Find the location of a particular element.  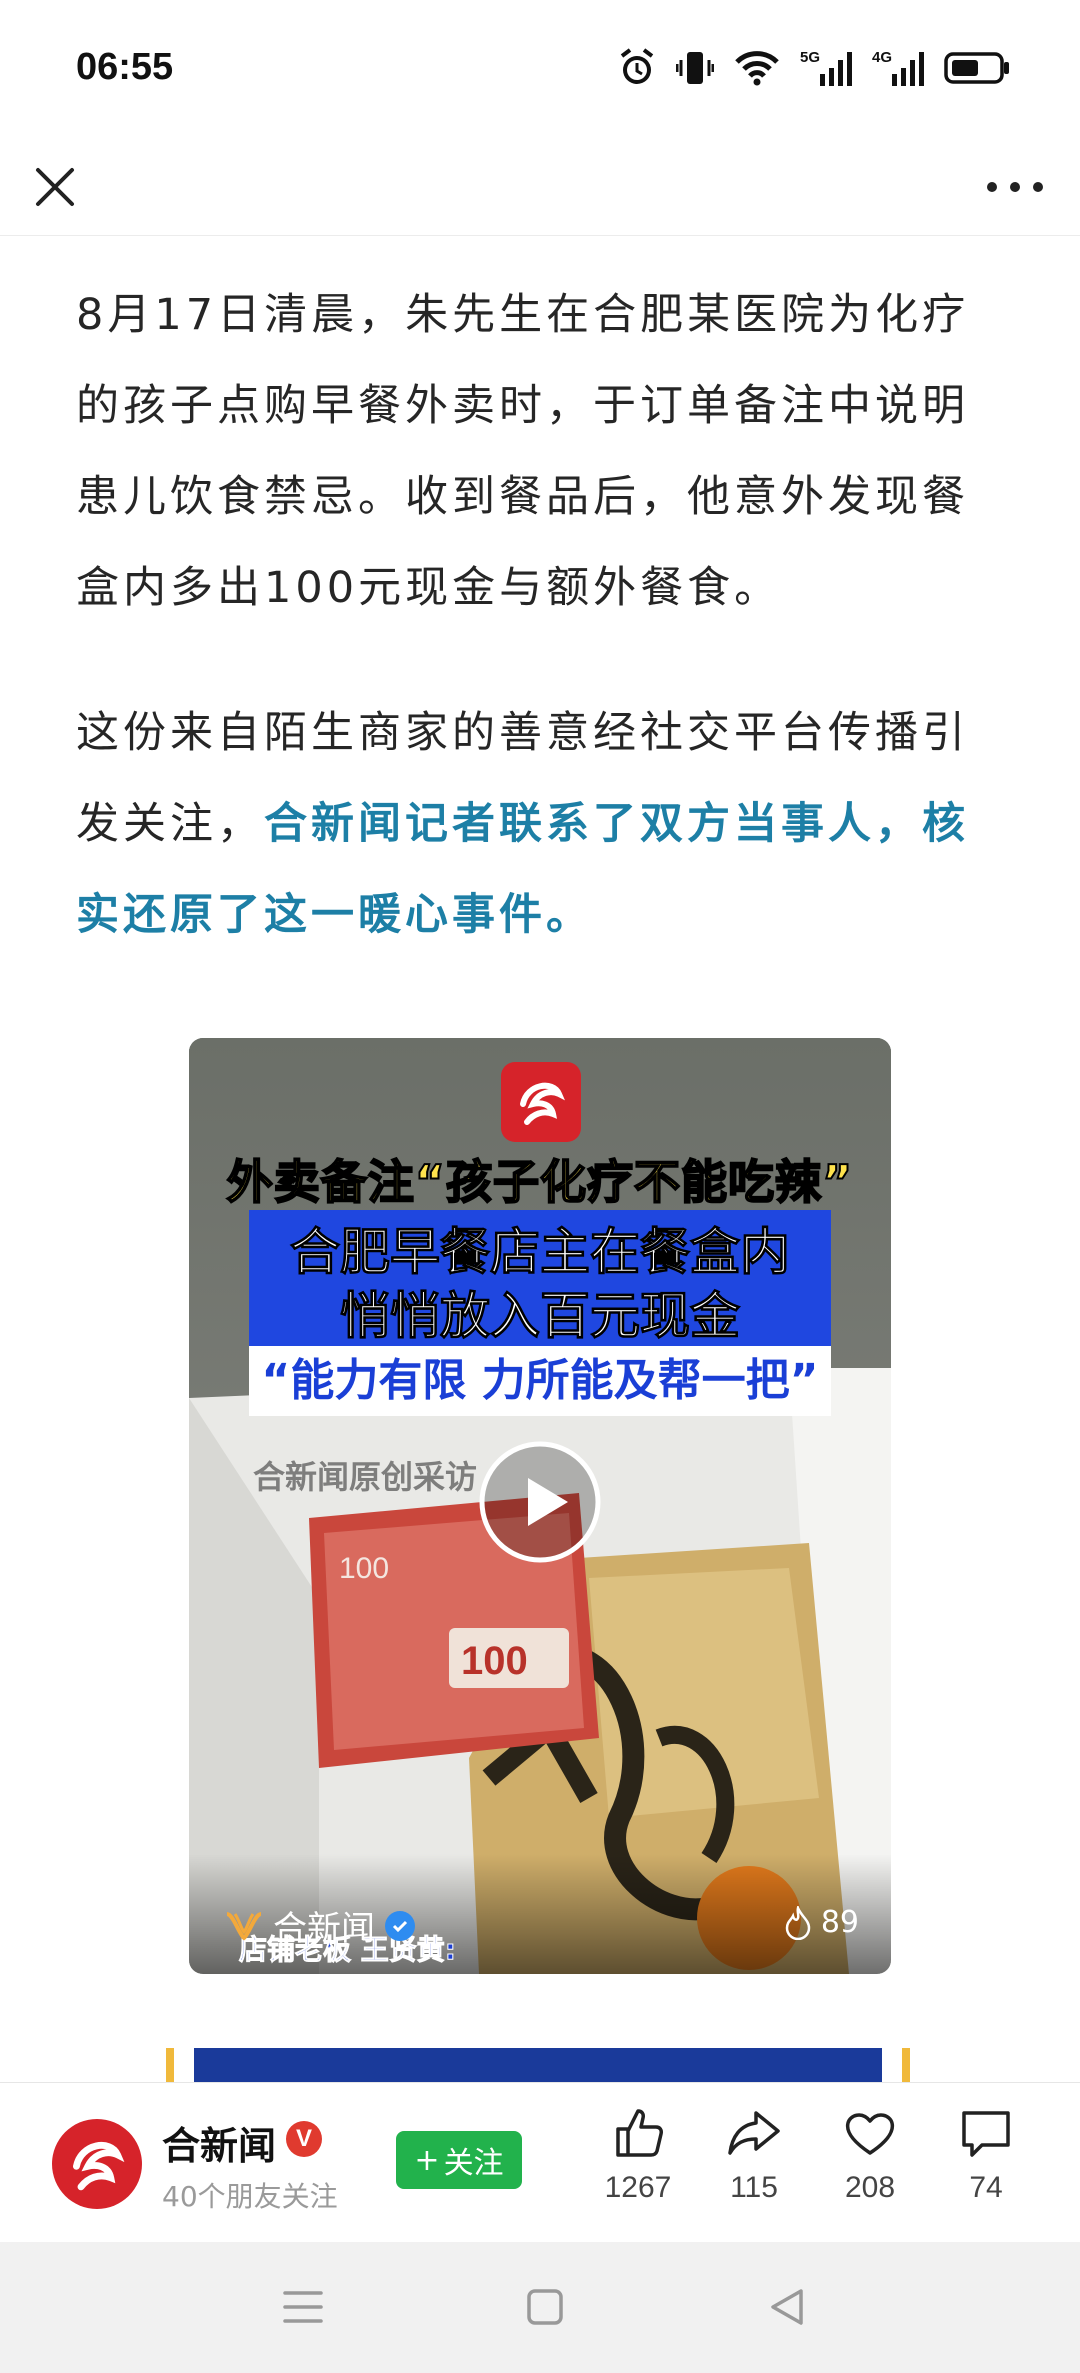

like-count: 1267 is located at coordinates (638, 2187).